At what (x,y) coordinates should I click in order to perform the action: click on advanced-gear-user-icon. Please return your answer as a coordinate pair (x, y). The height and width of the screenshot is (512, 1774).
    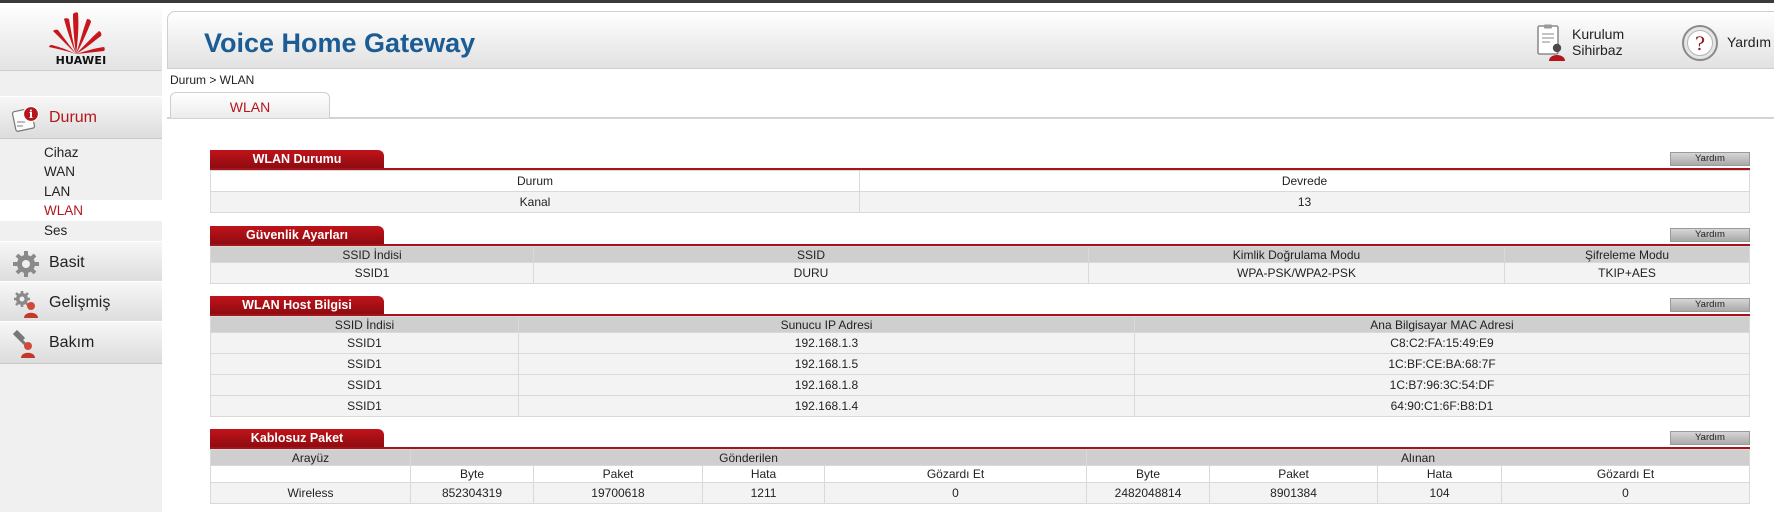
    Looking at the image, I should click on (26, 304).